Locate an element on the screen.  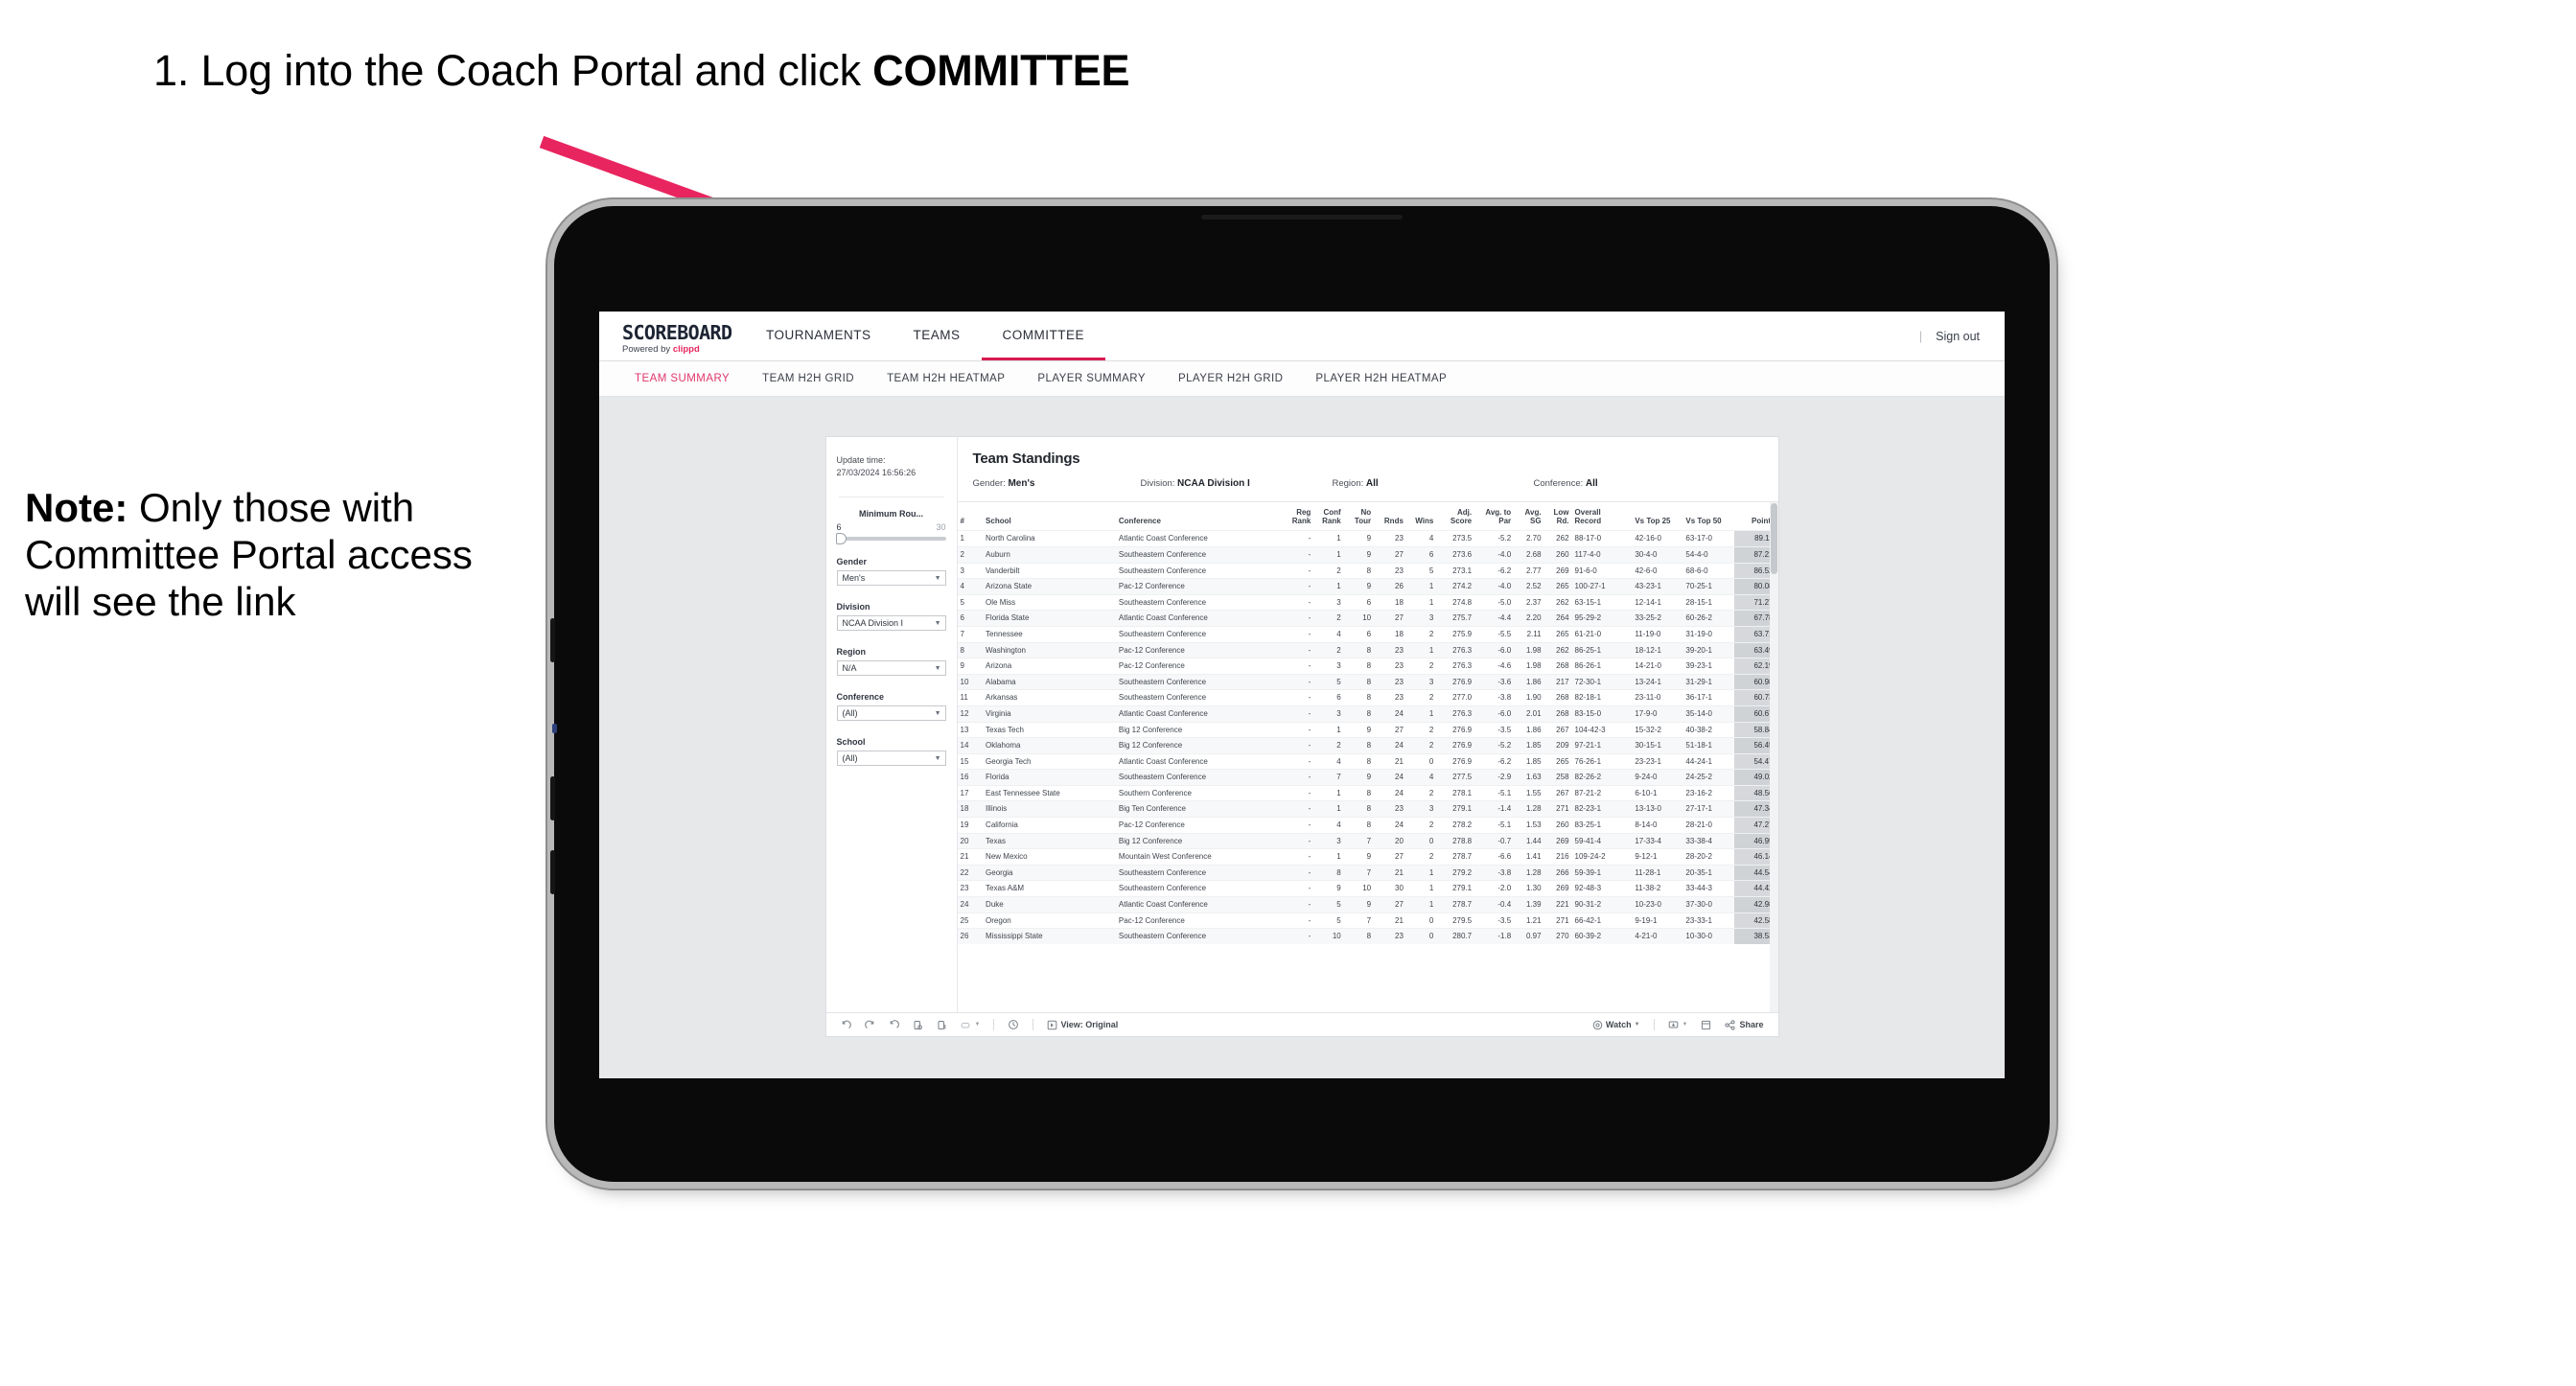
watch-button: Watch ▼ is located at coordinates (1617, 1025).